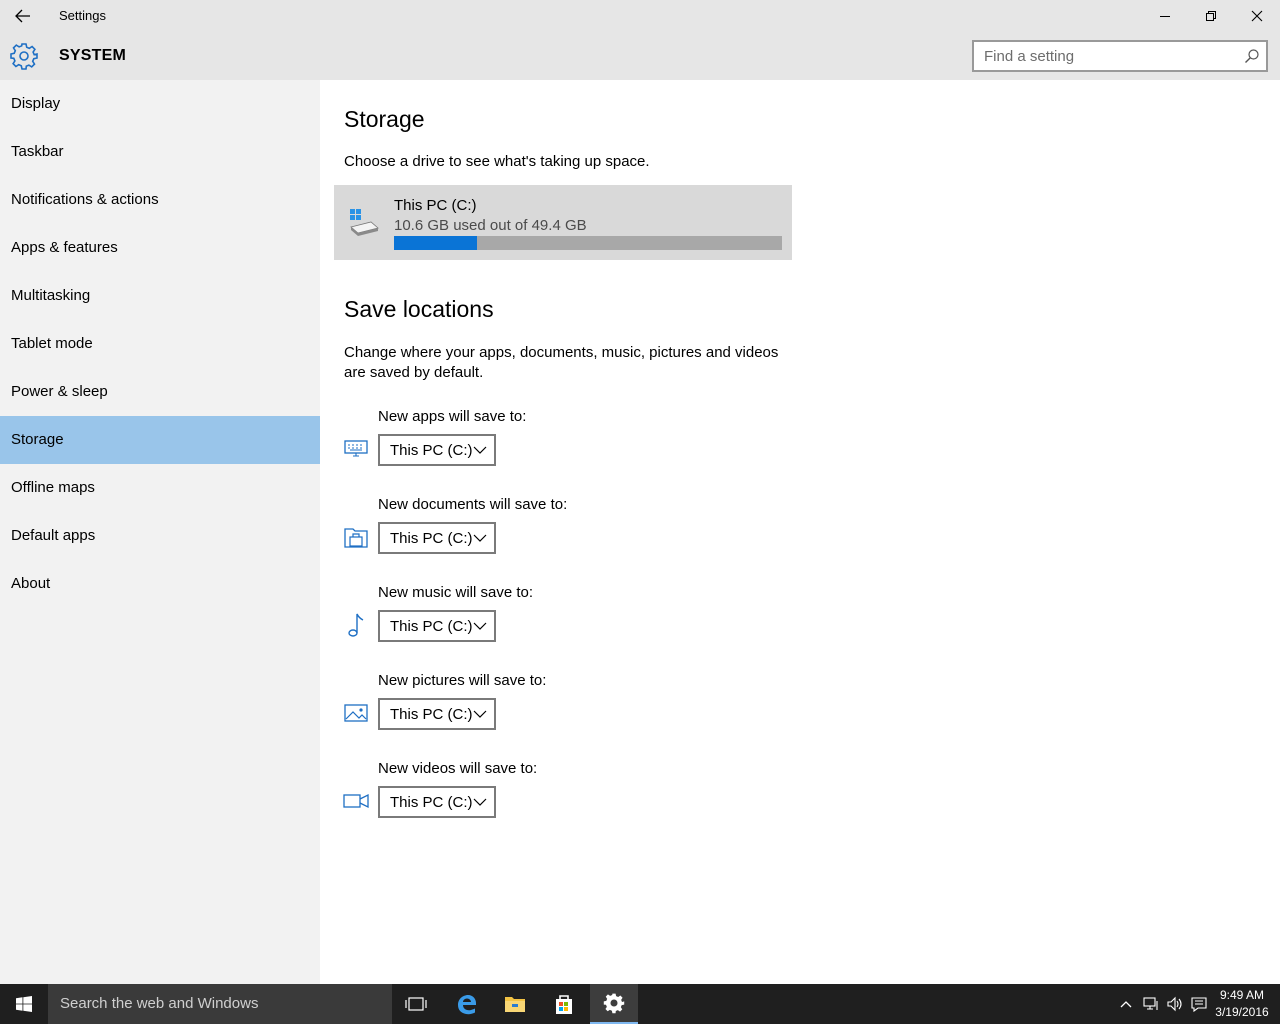  Describe the element at coordinates (160, 392) in the screenshot. I see `sidebar-item-power-sleep: Power & sleep` at that location.